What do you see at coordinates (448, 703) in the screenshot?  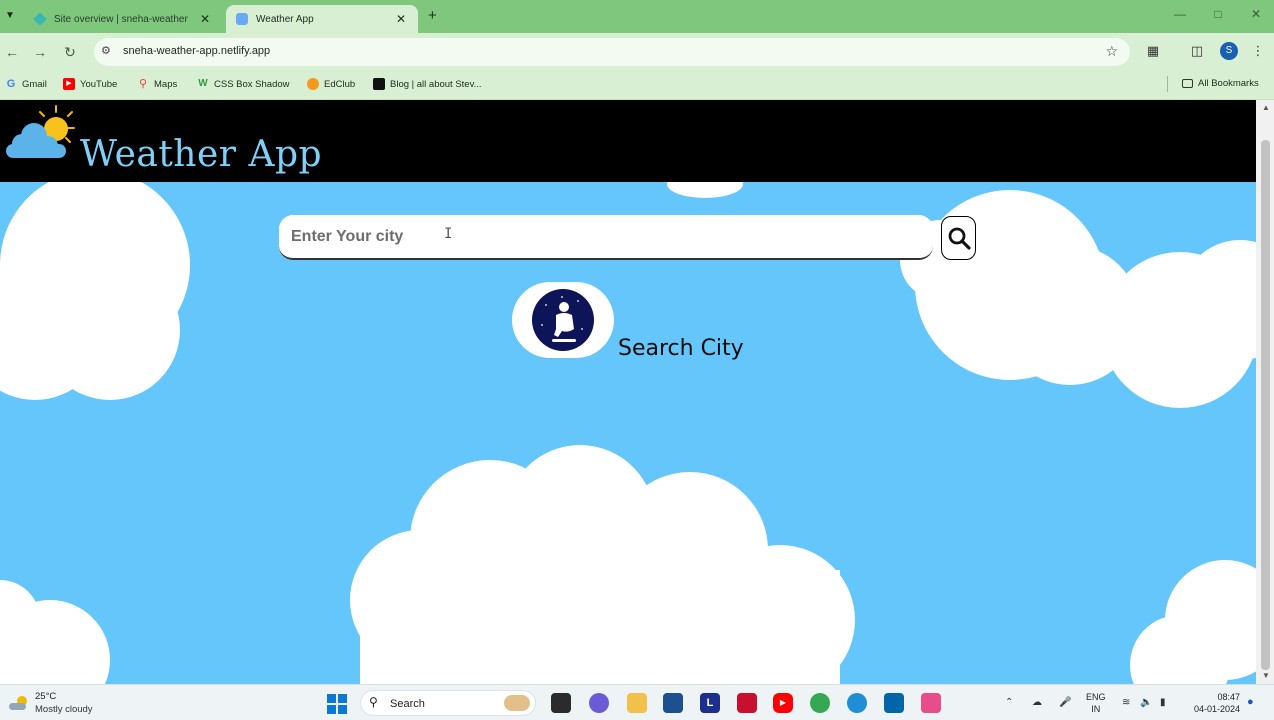 I see `taskbar-search: ⚲ Search` at bounding box center [448, 703].